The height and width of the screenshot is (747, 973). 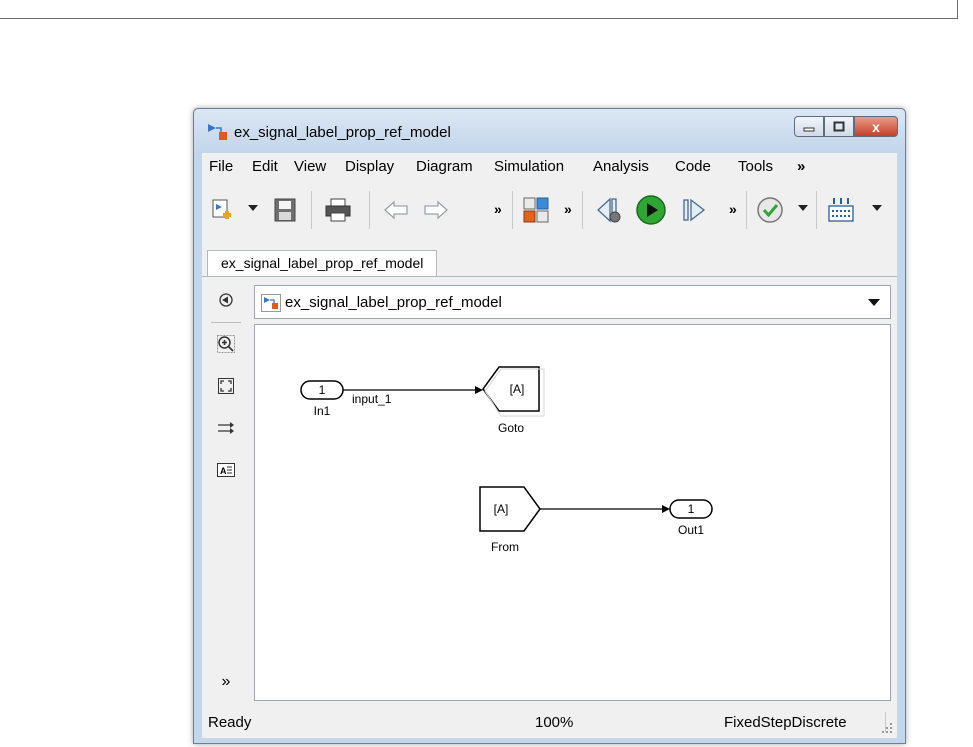 I want to click on text-annotation-icon: A, so click(x=226, y=470).